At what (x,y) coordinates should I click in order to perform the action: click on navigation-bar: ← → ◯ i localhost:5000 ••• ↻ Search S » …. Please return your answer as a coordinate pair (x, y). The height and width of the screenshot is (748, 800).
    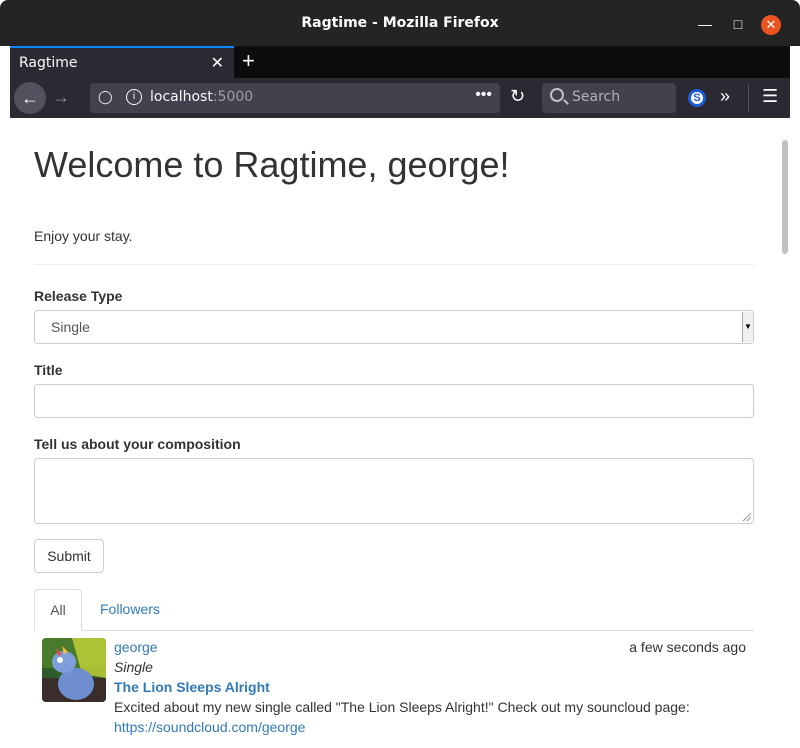
    Looking at the image, I should click on (400, 98).